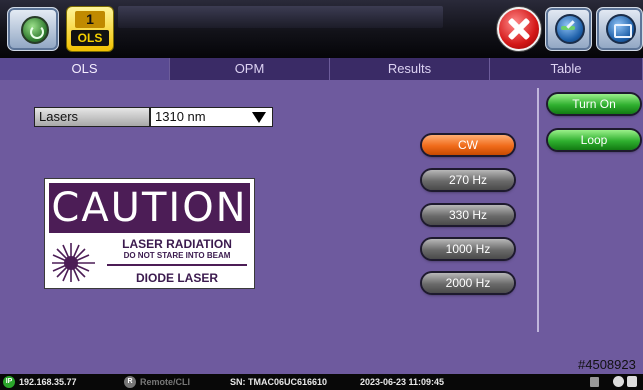 The image size is (643, 390). I want to click on tab-results: Results, so click(410, 69).